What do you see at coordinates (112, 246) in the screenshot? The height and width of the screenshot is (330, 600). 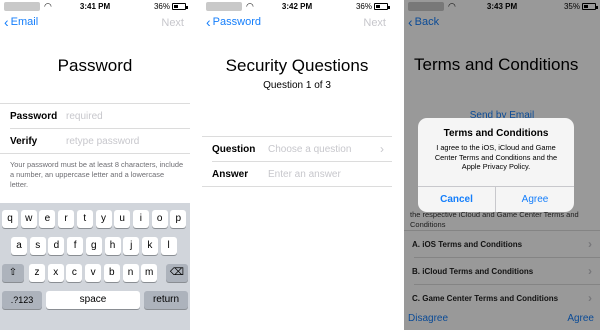 I see `key-h: h` at bounding box center [112, 246].